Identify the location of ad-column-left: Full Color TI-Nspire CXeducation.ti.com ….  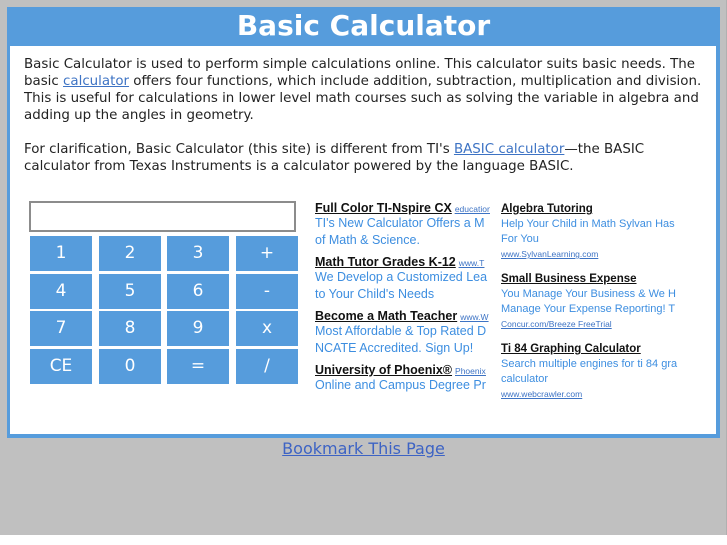
(402, 301).